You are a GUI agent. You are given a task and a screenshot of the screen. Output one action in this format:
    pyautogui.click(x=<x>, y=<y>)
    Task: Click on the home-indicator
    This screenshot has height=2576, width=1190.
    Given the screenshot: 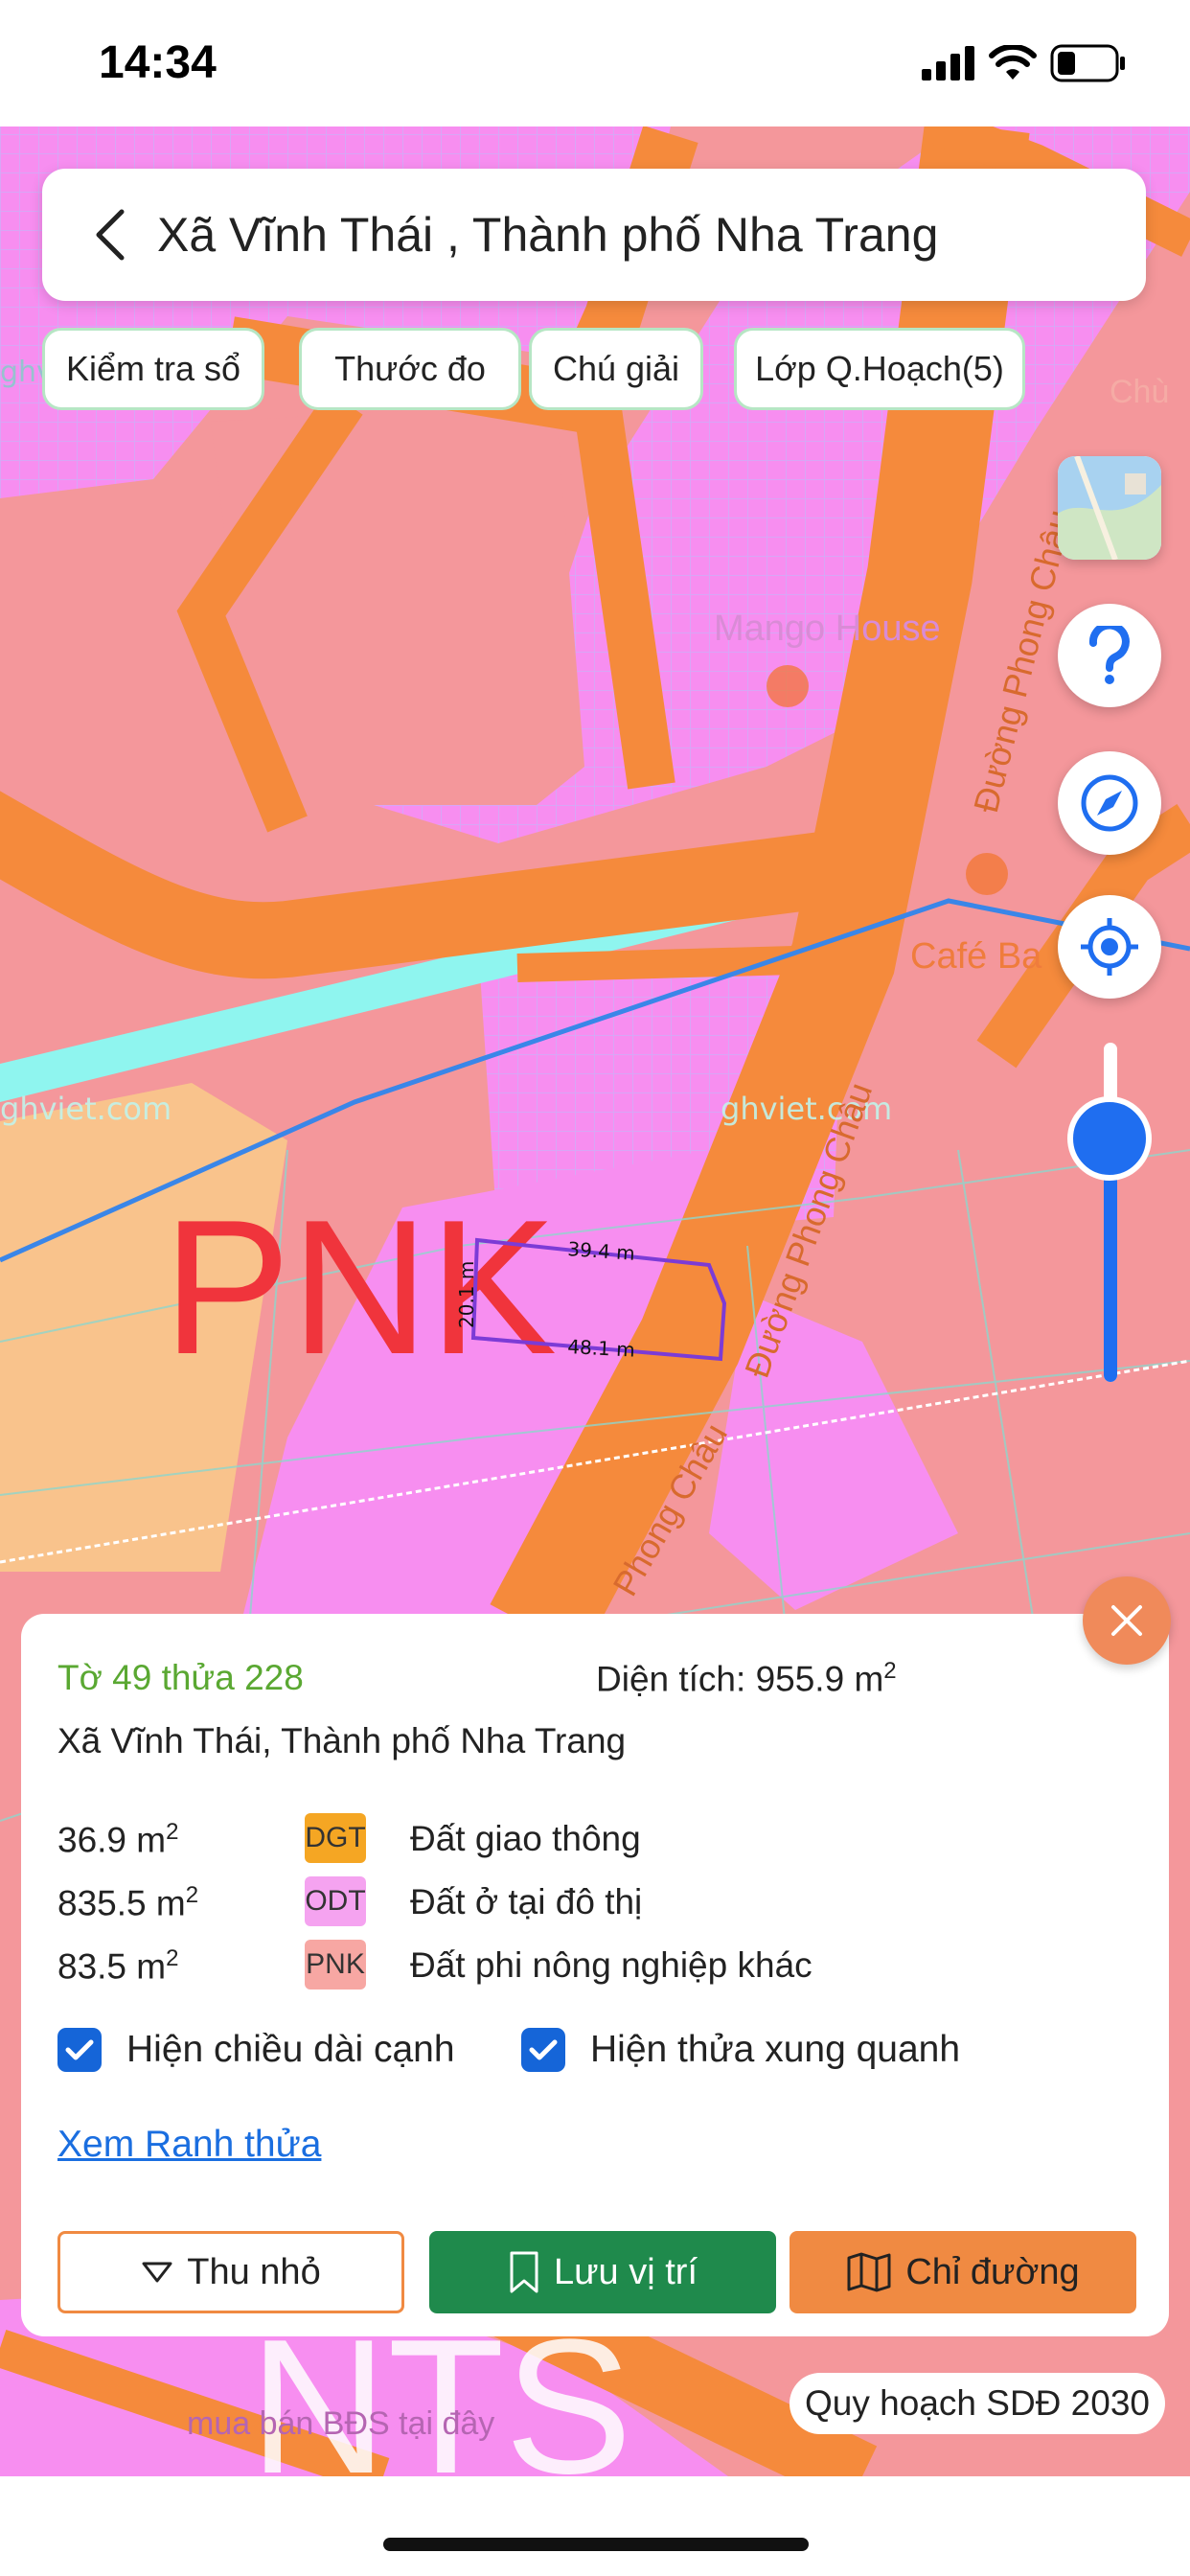 What is the action you would take?
    pyautogui.click(x=596, y=2544)
    